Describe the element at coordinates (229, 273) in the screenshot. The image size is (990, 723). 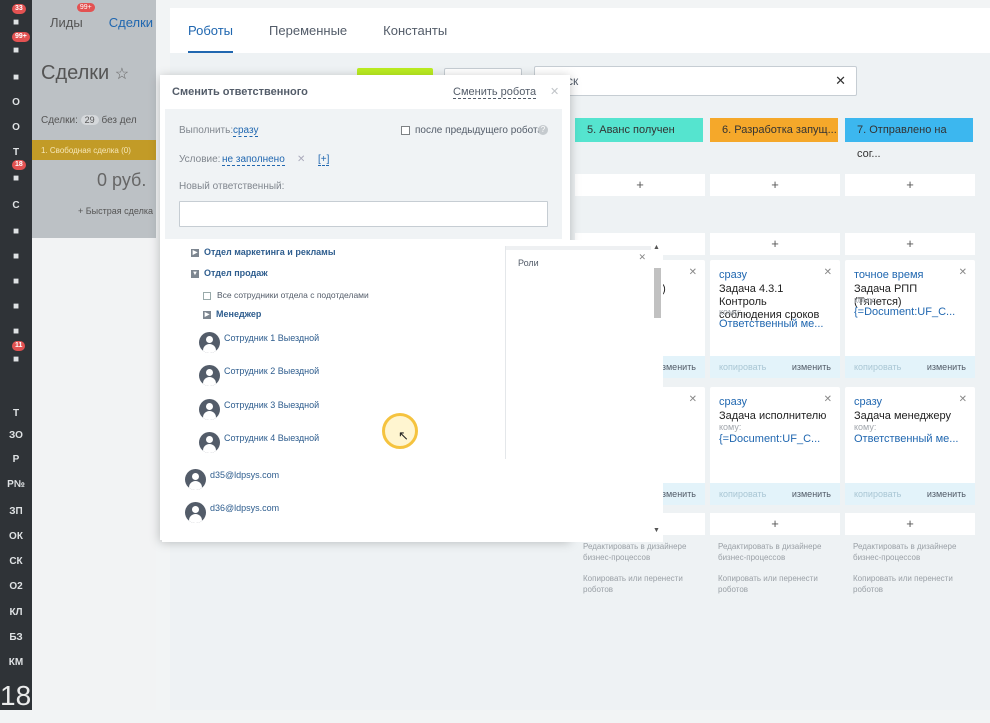
I see `dept-sales: ▼ Отдел продаж` at that location.